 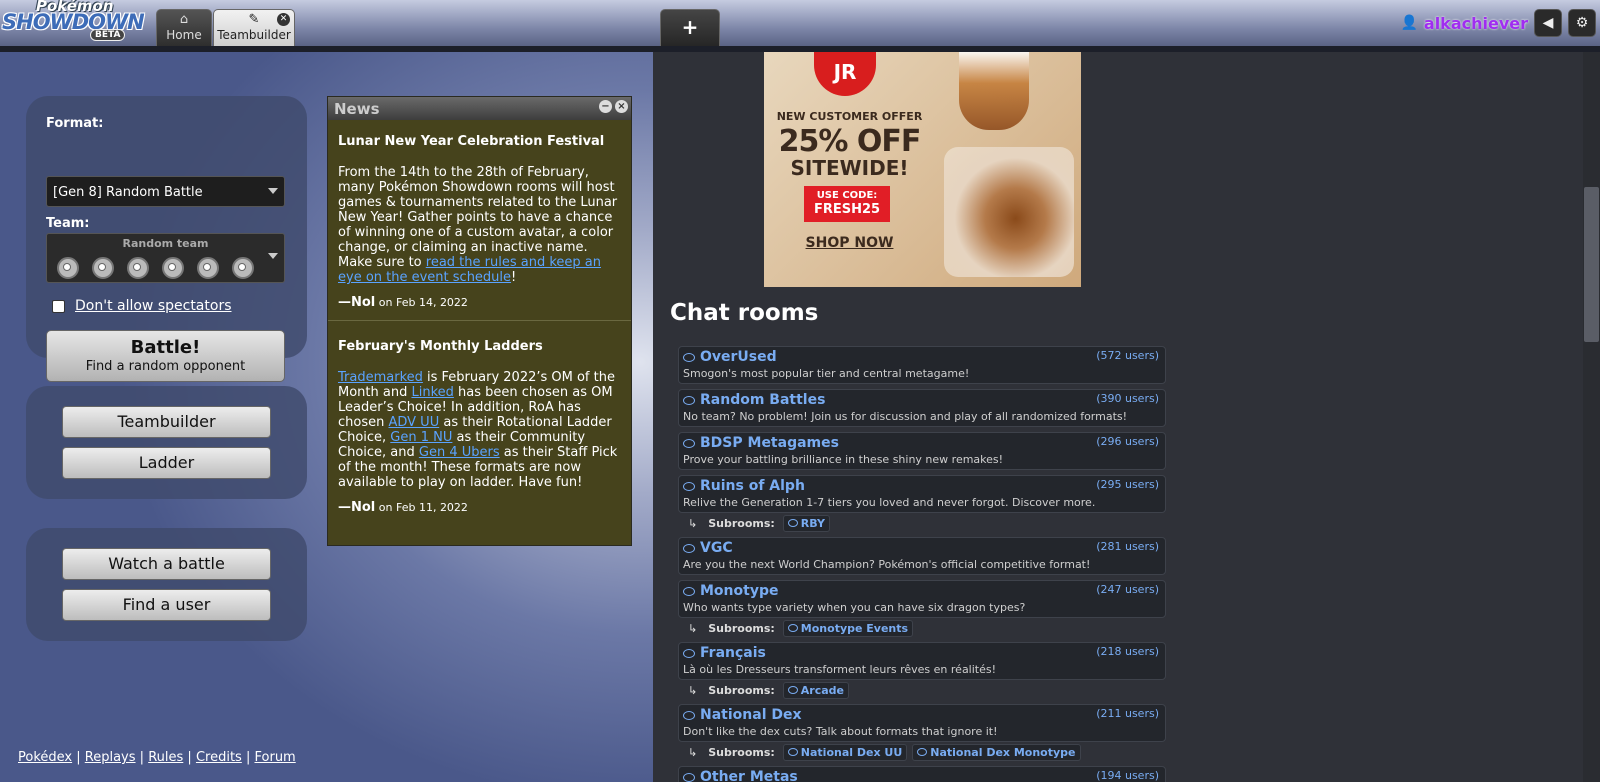 I want to click on team-icons, so click(x=153, y=267).